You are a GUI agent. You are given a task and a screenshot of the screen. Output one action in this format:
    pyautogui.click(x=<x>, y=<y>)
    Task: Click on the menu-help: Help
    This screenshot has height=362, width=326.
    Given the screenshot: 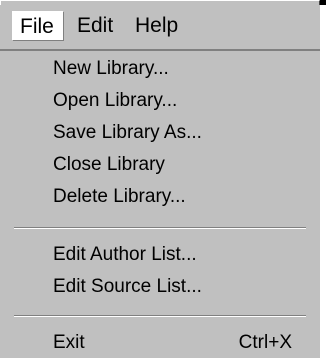 What is the action you would take?
    pyautogui.click(x=157, y=26)
    